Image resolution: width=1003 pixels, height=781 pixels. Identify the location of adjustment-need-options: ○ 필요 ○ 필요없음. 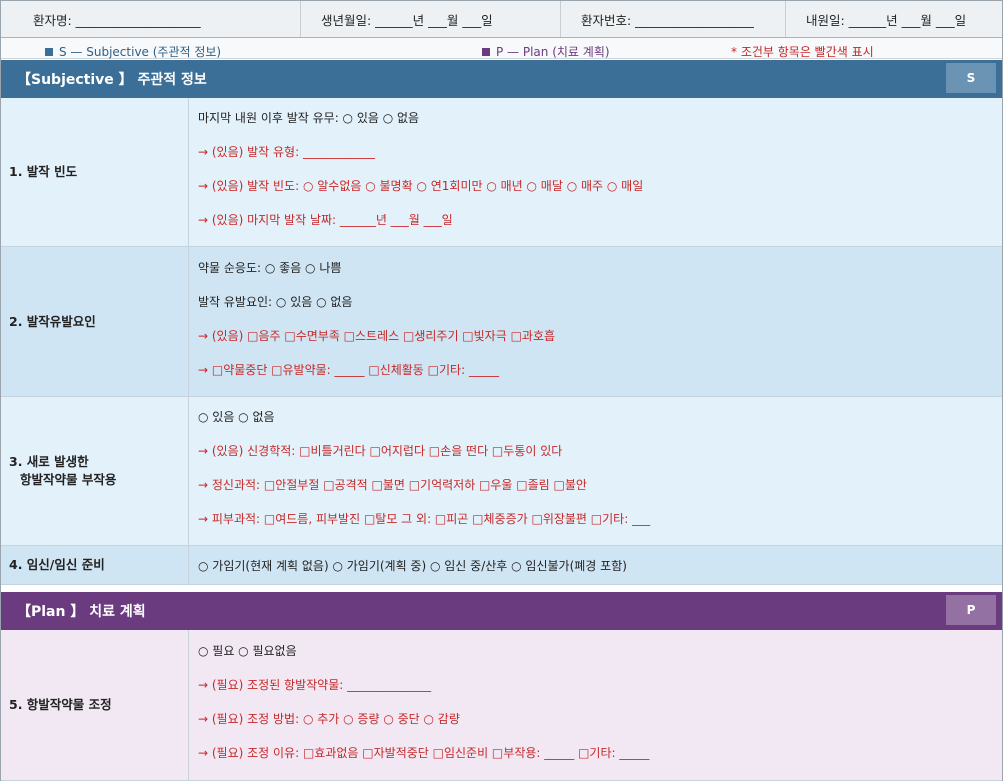
(247, 650).